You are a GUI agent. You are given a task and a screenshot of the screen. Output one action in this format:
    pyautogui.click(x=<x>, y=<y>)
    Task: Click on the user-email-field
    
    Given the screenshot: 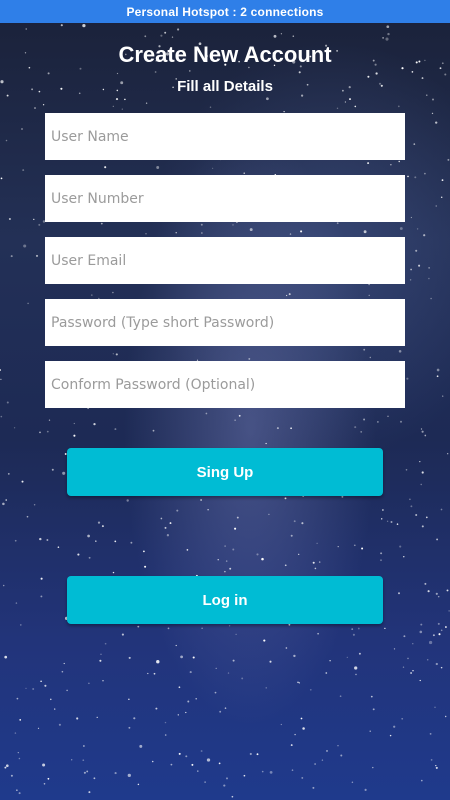 What is the action you would take?
    pyautogui.click(x=225, y=260)
    